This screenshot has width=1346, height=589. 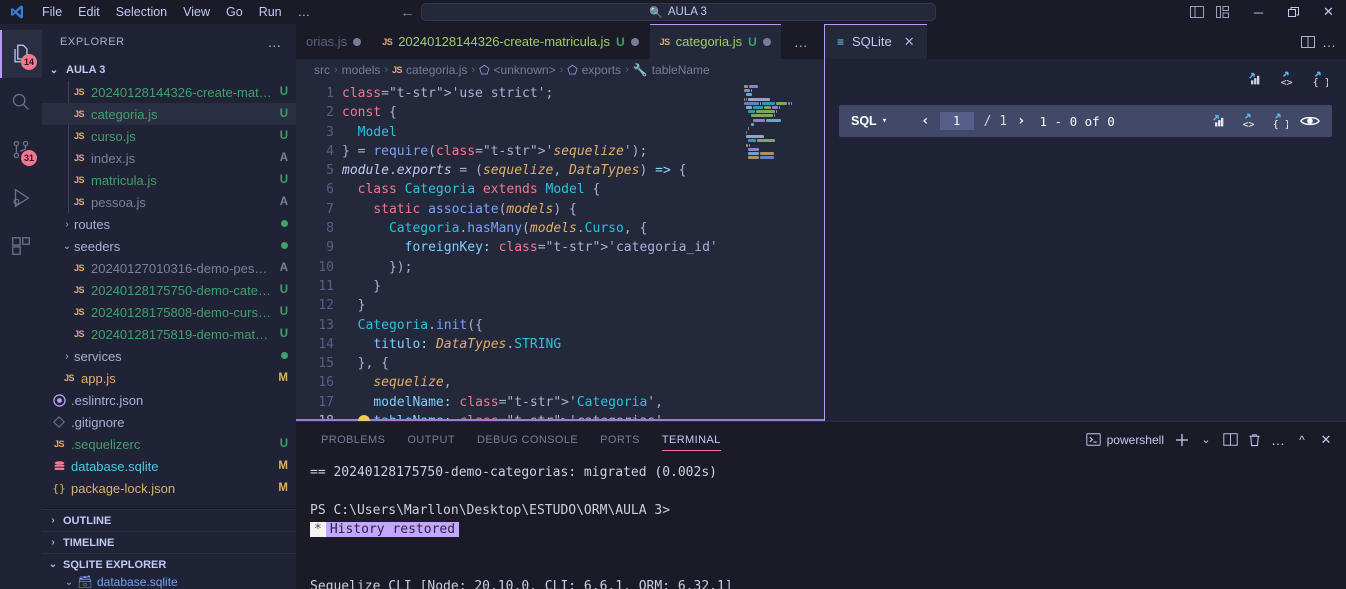 I want to click on minimap, so click(x=775, y=251).